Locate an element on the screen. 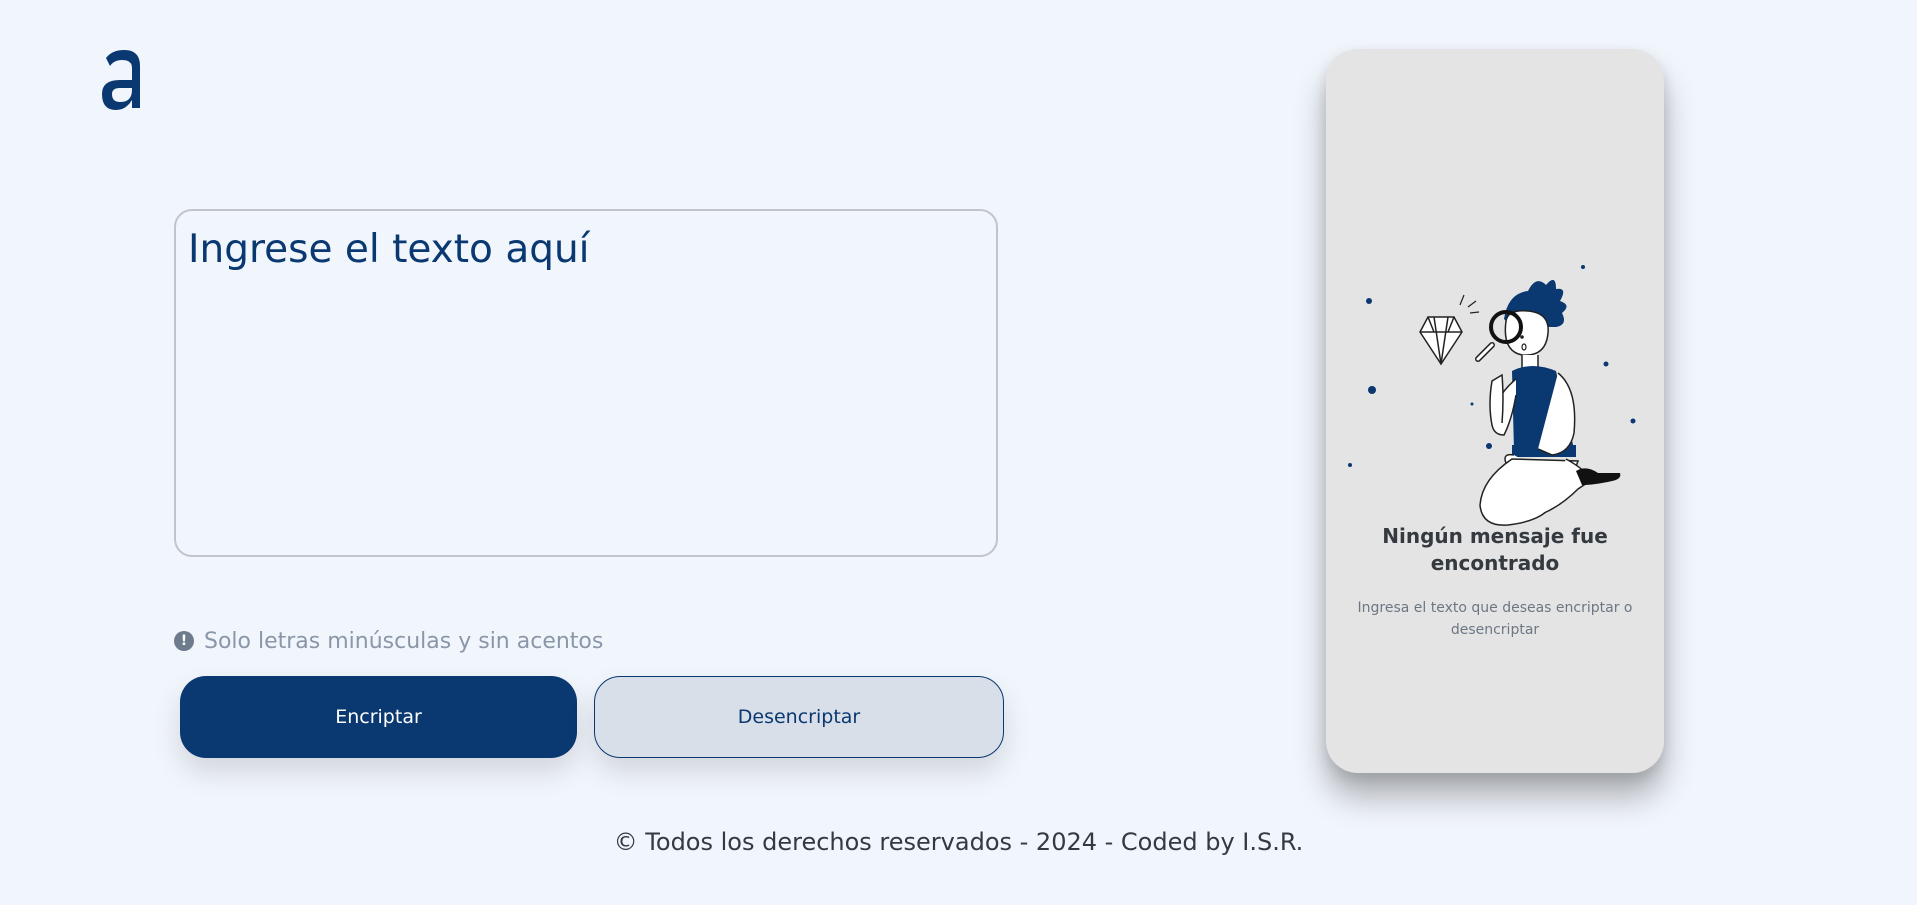 The image size is (1917, 905). input-hint: ! Solo letras minúsculas y sin acentos is located at coordinates (388, 641).